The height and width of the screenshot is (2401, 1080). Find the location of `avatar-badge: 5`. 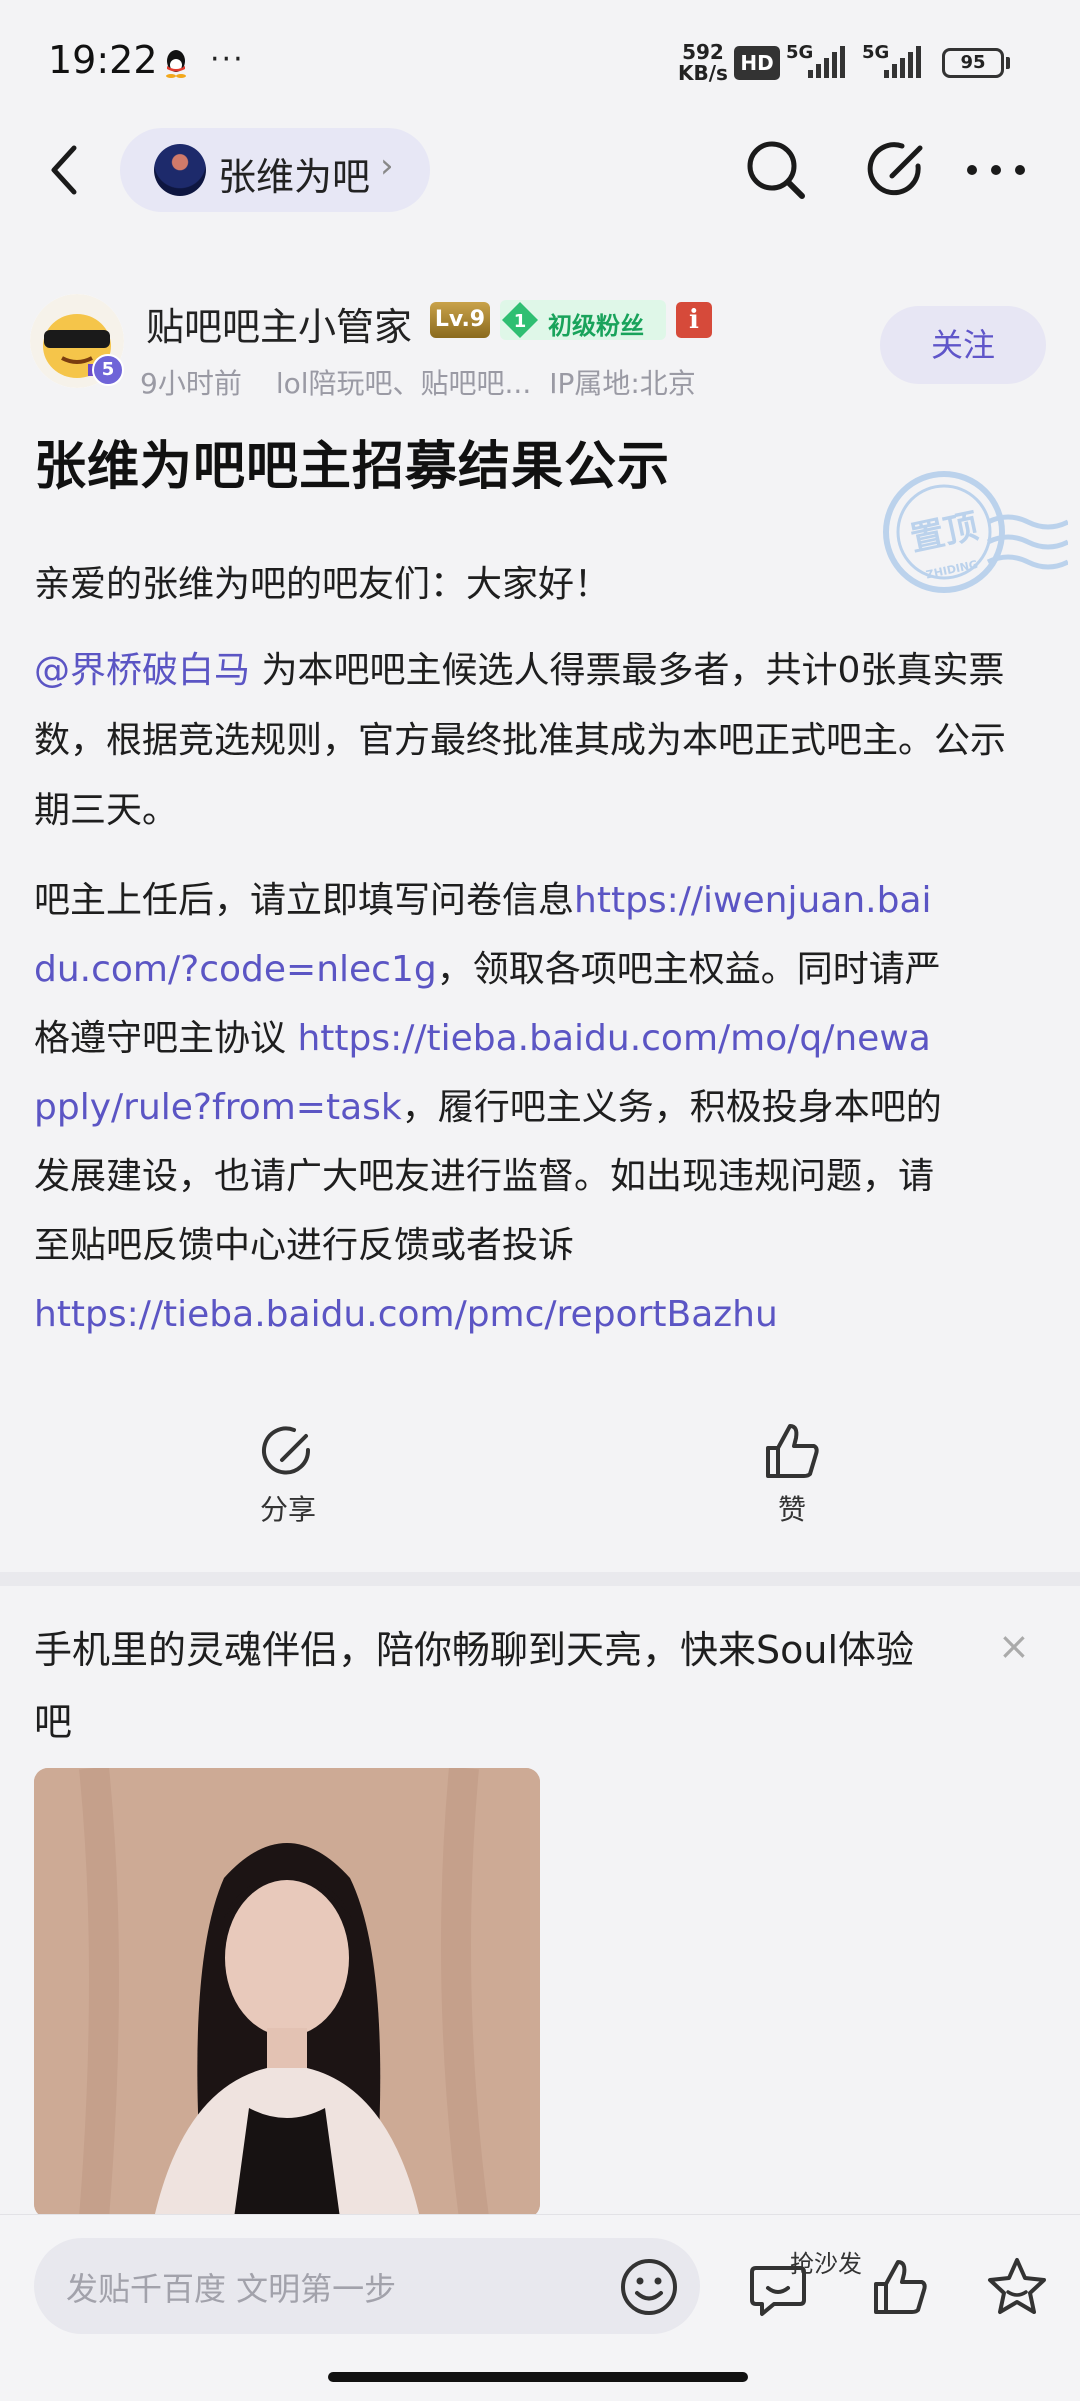

avatar-badge: 5 is located at coordinates (108, 370).